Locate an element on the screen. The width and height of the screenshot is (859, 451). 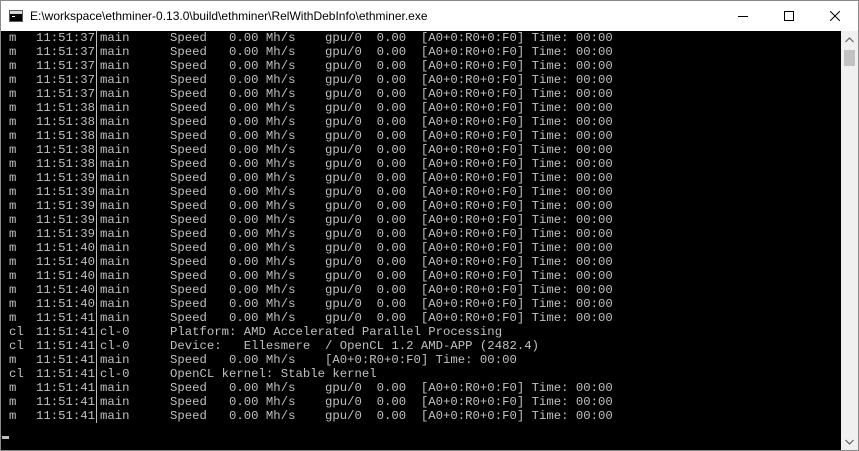
minimize-icon is located at coordinates (743, 16).